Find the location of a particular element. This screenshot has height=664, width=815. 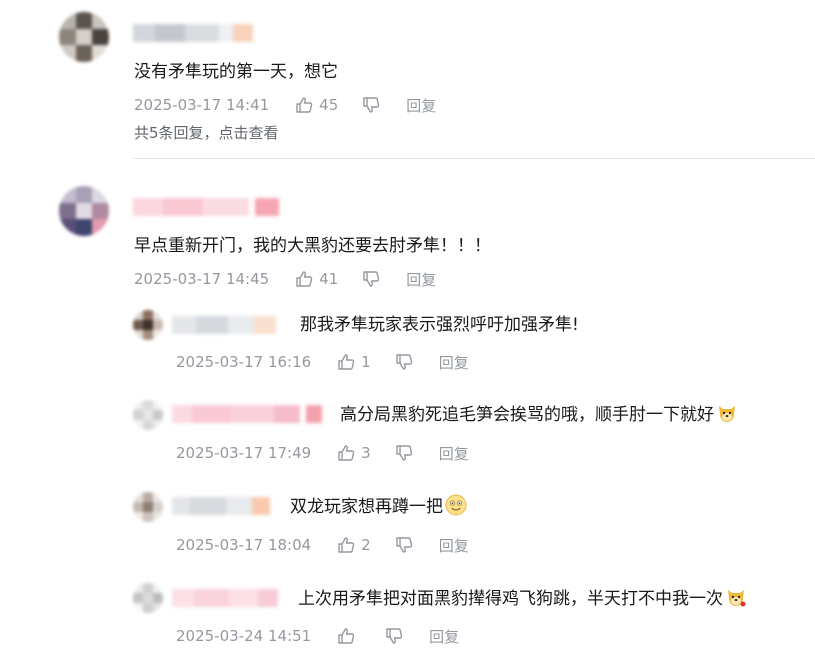

like-button is located at coordinates (349, 636).